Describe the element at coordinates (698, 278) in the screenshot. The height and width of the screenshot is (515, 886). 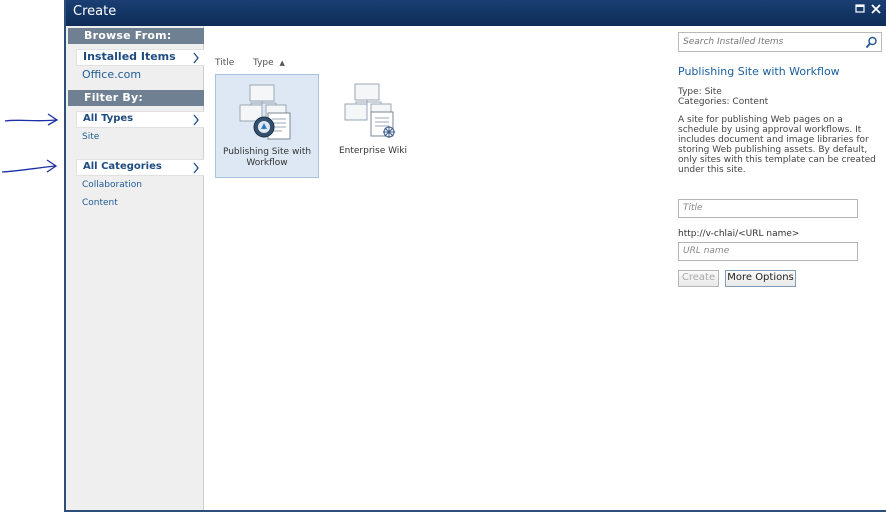
I see `create-button: Create` at that location.